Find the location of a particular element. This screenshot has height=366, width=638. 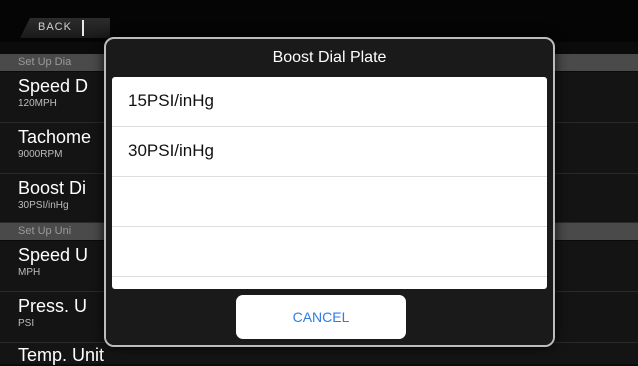

option-label: 30PSI/inHg is located at coordinates (171, 150).